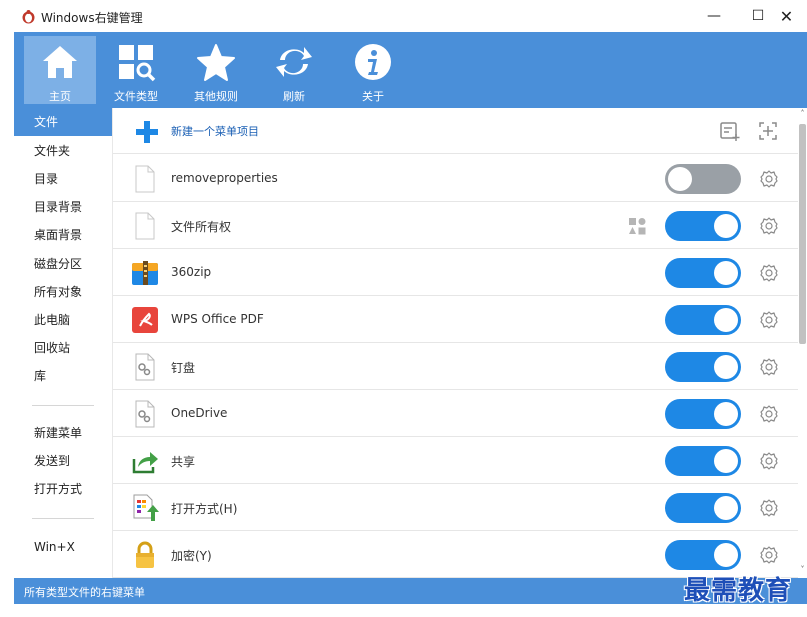  I want to click on menu-item-label: WPS Office PDF, so click(217, 319).